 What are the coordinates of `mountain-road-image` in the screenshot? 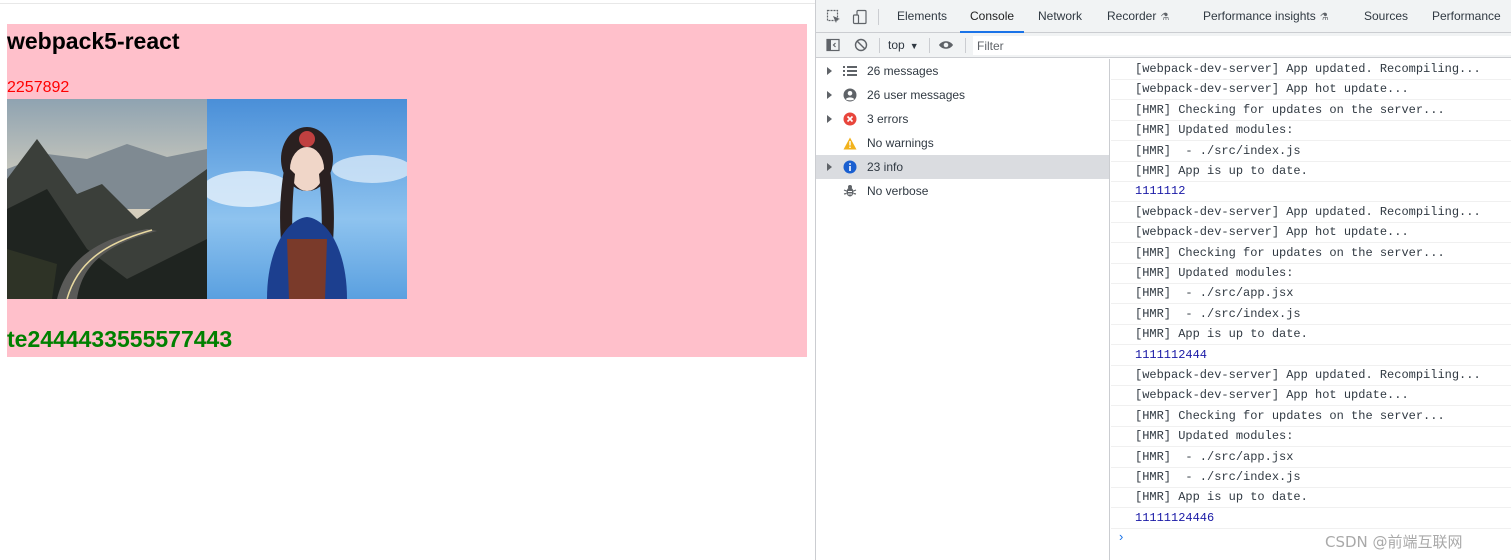 It's located at (107, 199).